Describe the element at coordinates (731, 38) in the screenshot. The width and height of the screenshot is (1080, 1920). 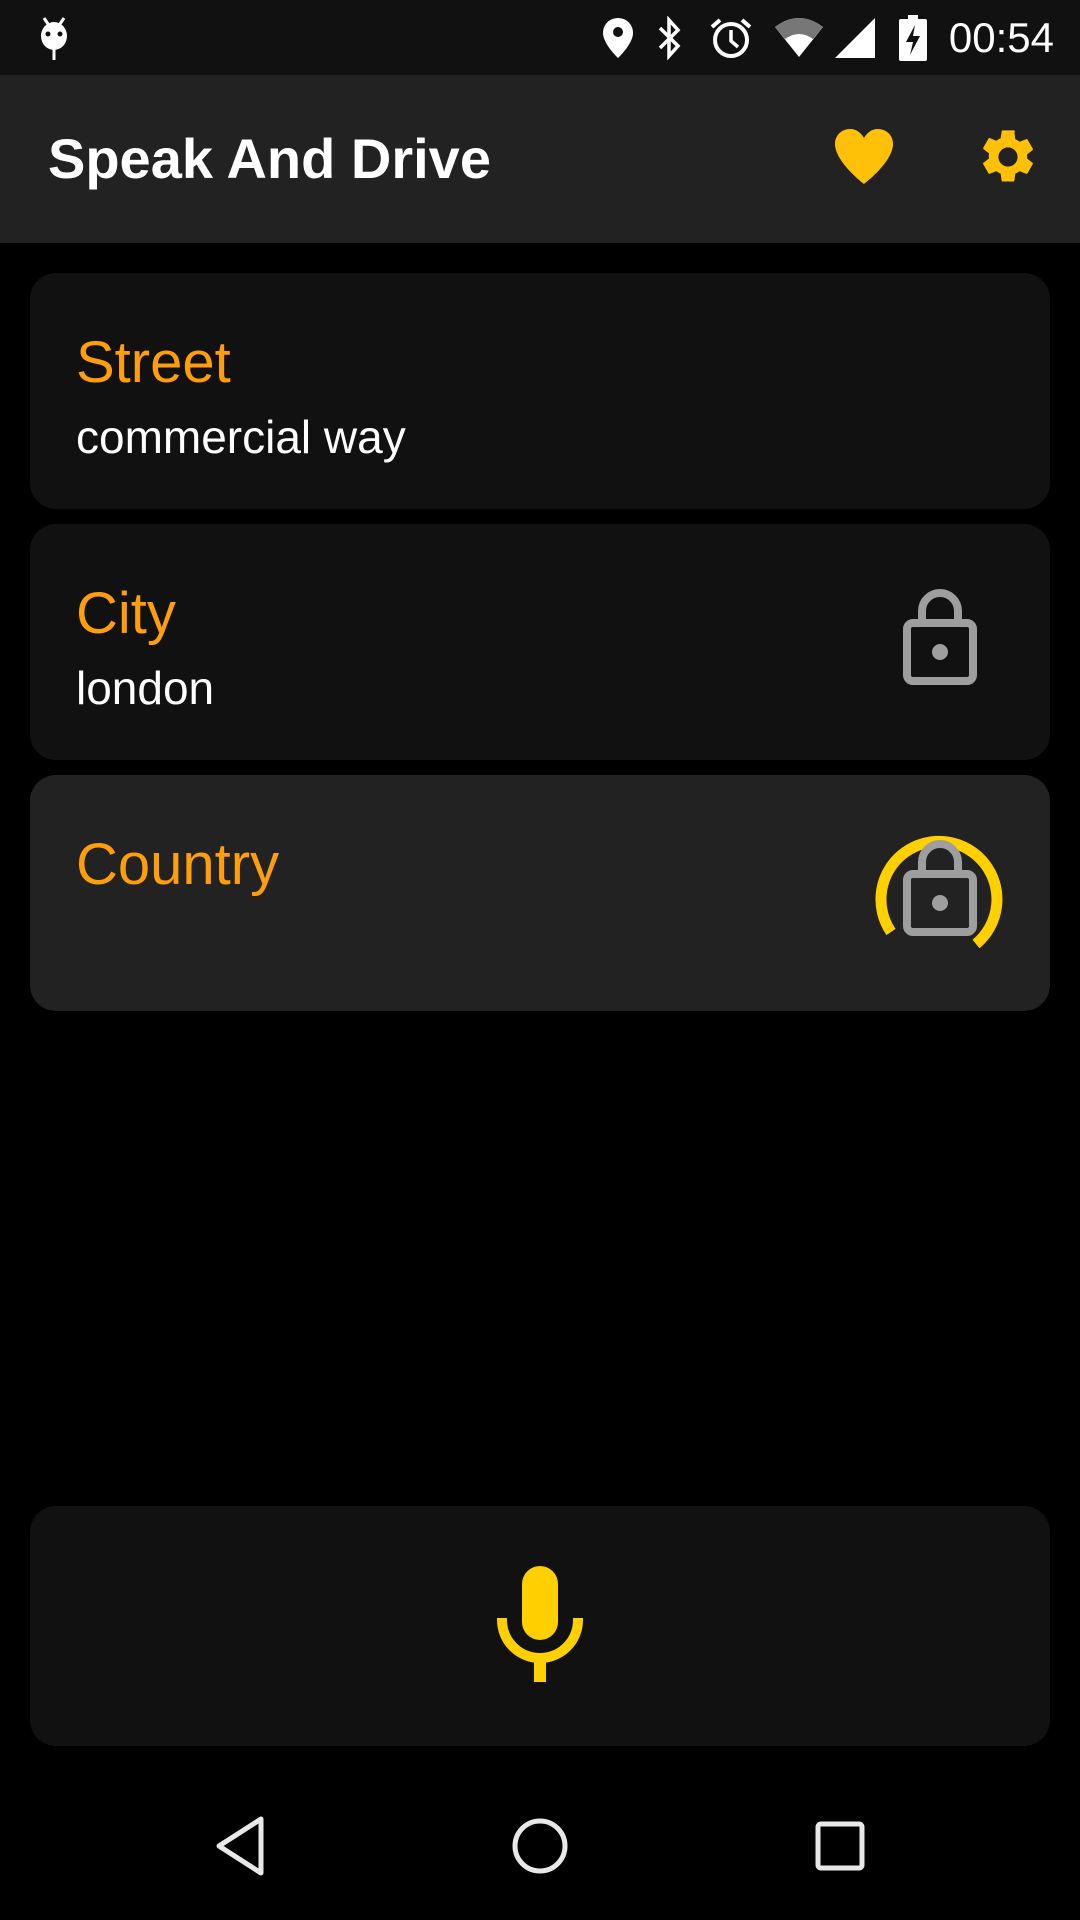
I see `alarm-icon` at that location.